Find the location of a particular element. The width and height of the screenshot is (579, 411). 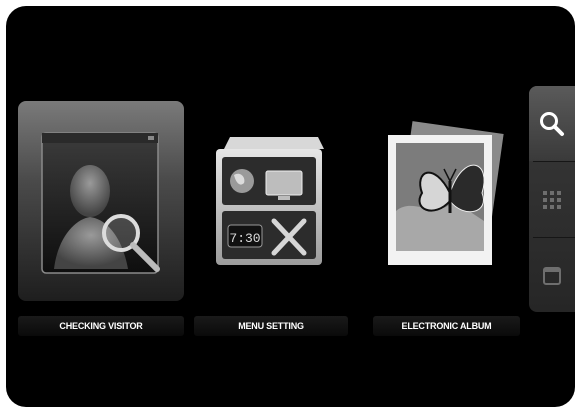

search-icon is located at coordinates (552, 123).